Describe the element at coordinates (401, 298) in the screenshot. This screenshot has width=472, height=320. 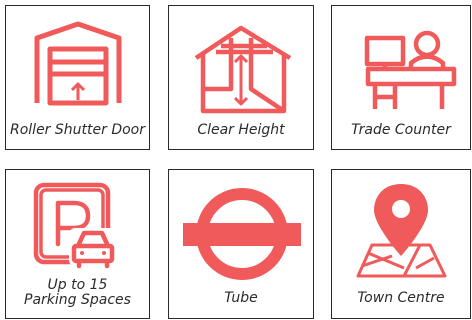
I see `feature-label: Town Centre` at that location.